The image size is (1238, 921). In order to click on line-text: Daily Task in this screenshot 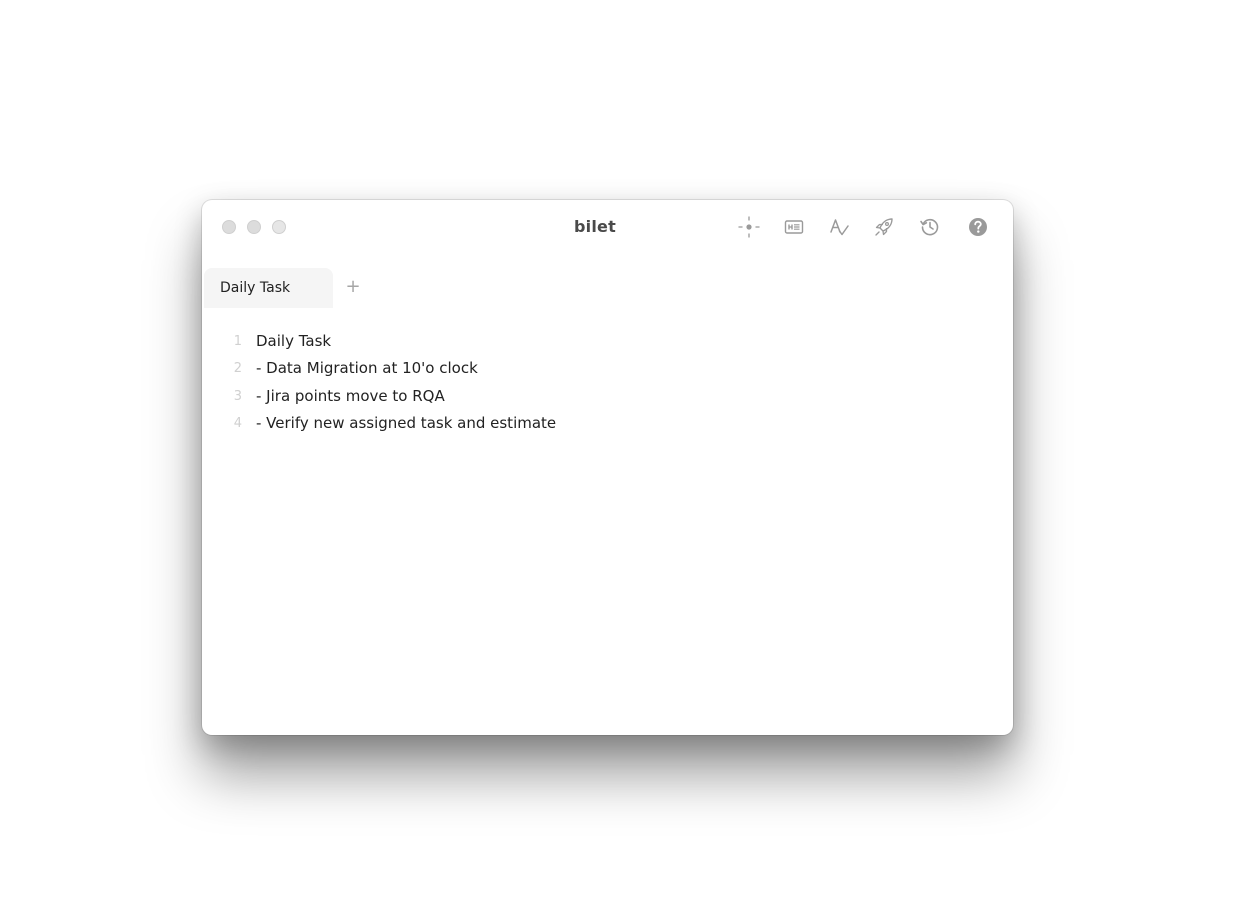, I will do `click(293, 341)`.